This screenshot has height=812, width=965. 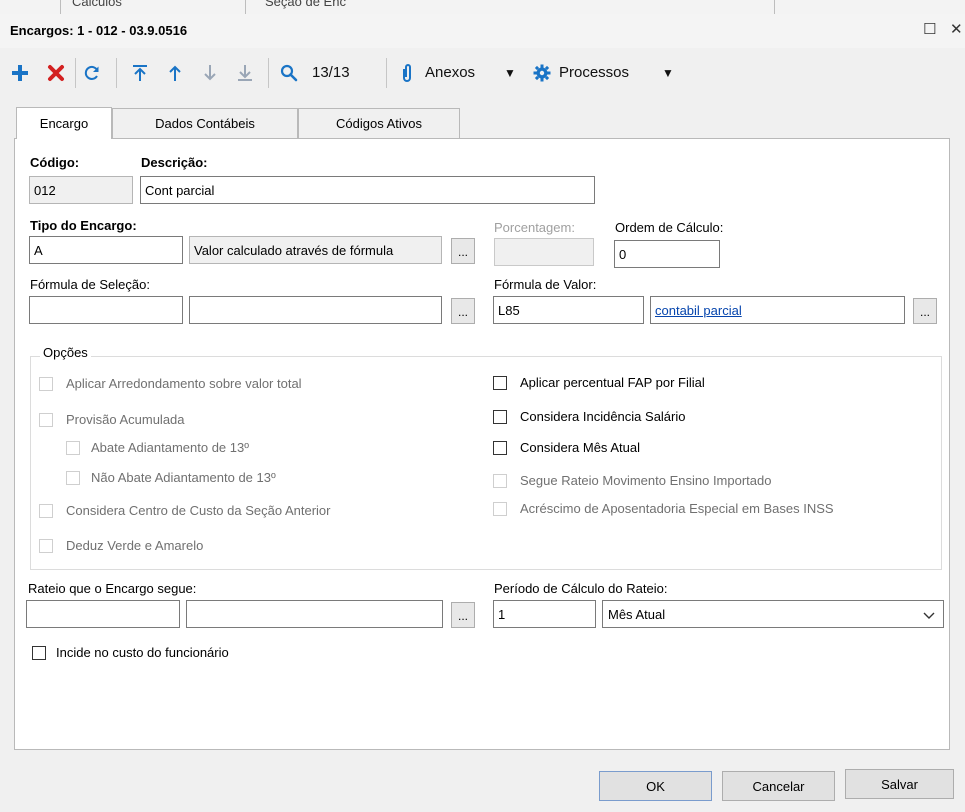 What do you see at coordinates (315, 310) in the screenshot?
I see `formula-selecao-description-field` at bounding box center [315, 310].